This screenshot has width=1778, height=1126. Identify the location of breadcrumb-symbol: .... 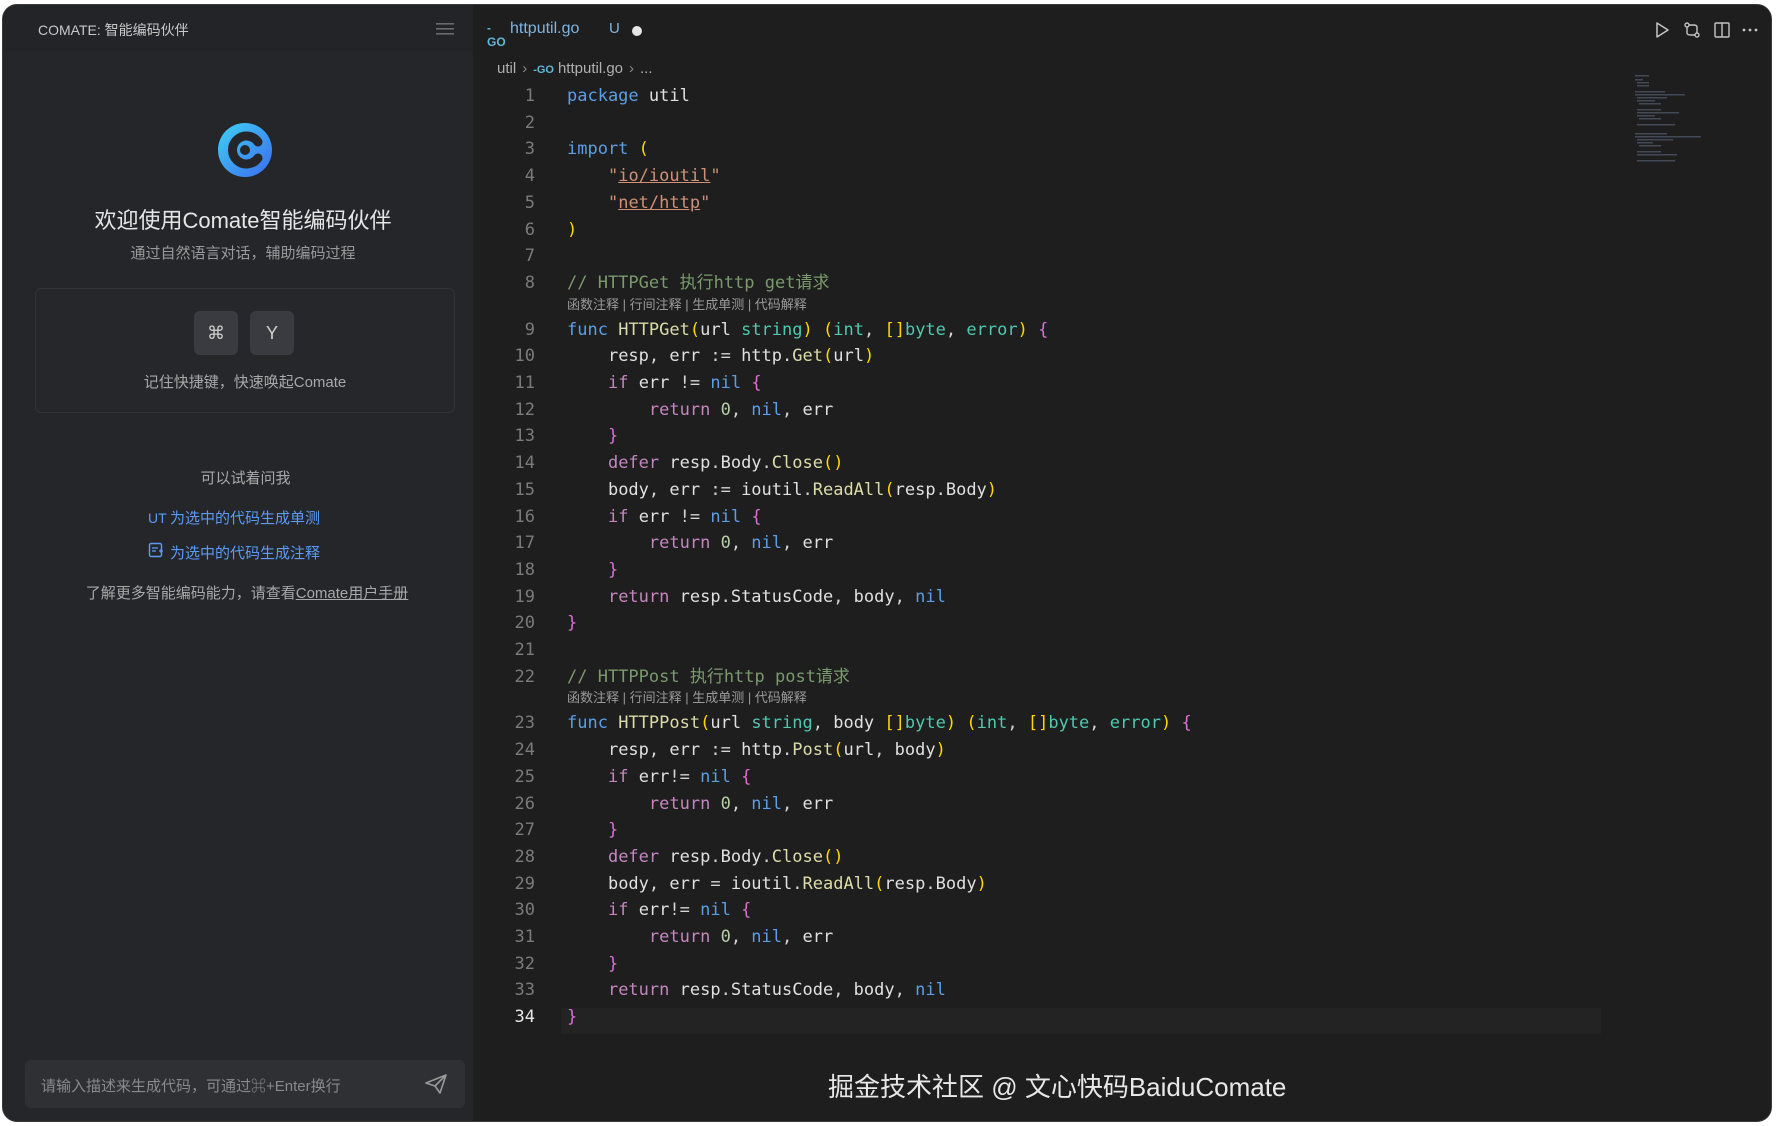
(646, 68).